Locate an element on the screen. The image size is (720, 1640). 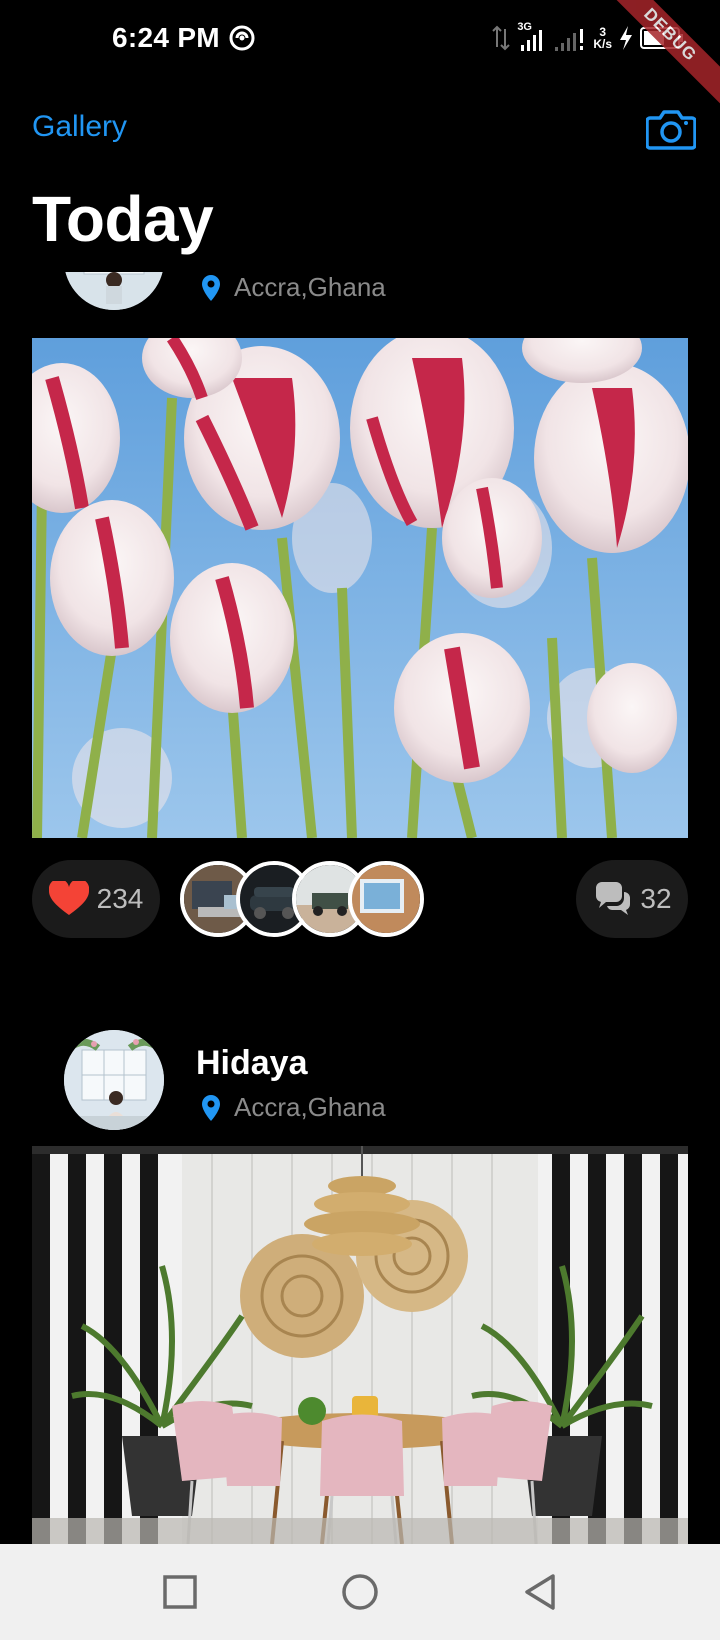
post-header: Hidaya Accra,Ghana is located at coordinates (360, 1077).